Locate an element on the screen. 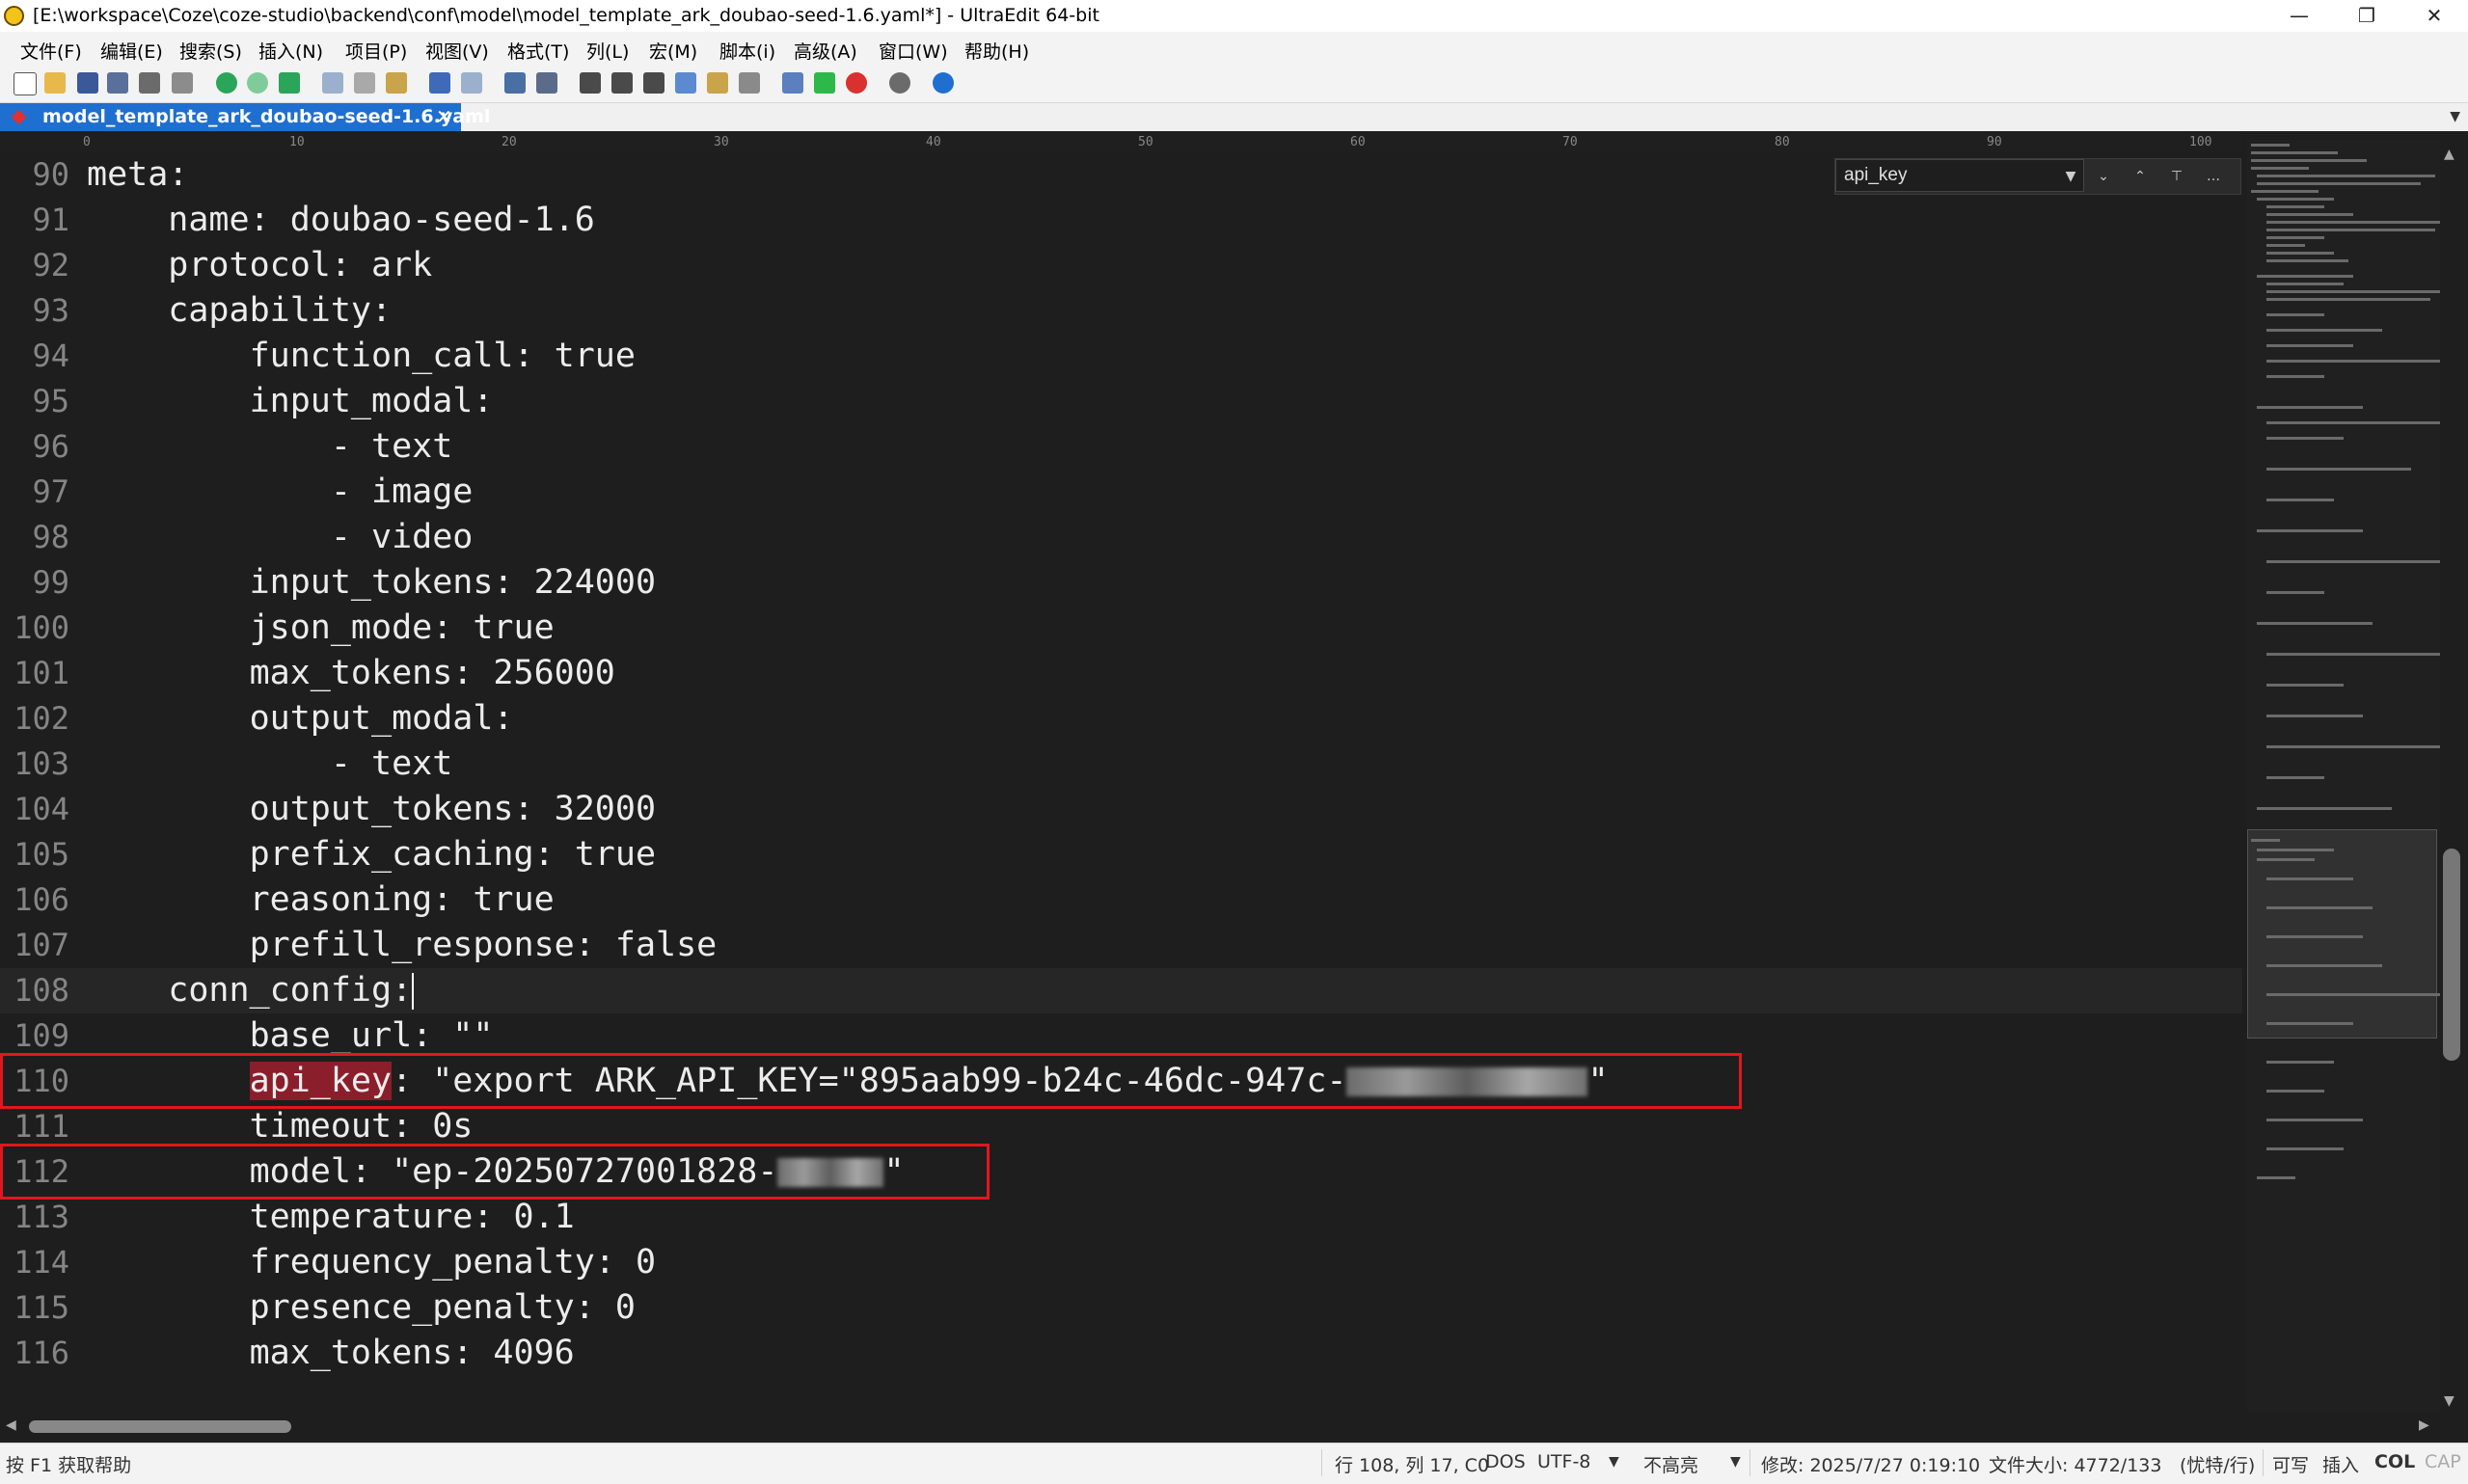  redo-icon is located at coordinates (471, 83).